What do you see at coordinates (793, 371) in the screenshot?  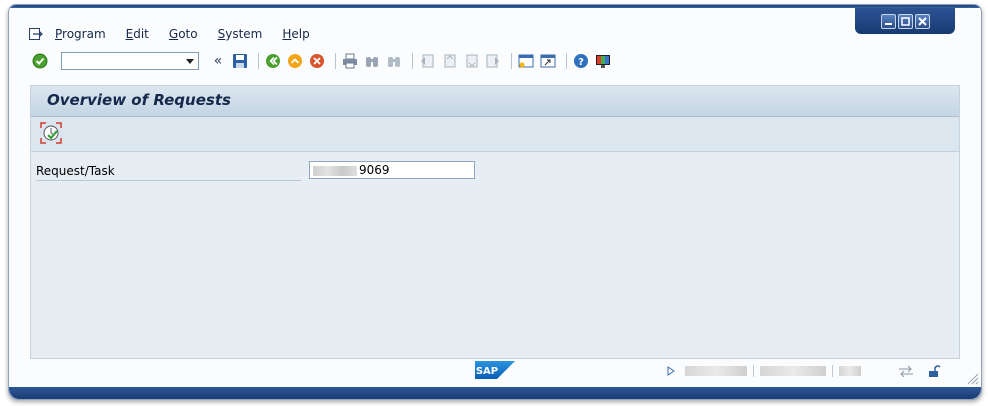 I see `redacted-server-info` at bounding box center [793, 371].